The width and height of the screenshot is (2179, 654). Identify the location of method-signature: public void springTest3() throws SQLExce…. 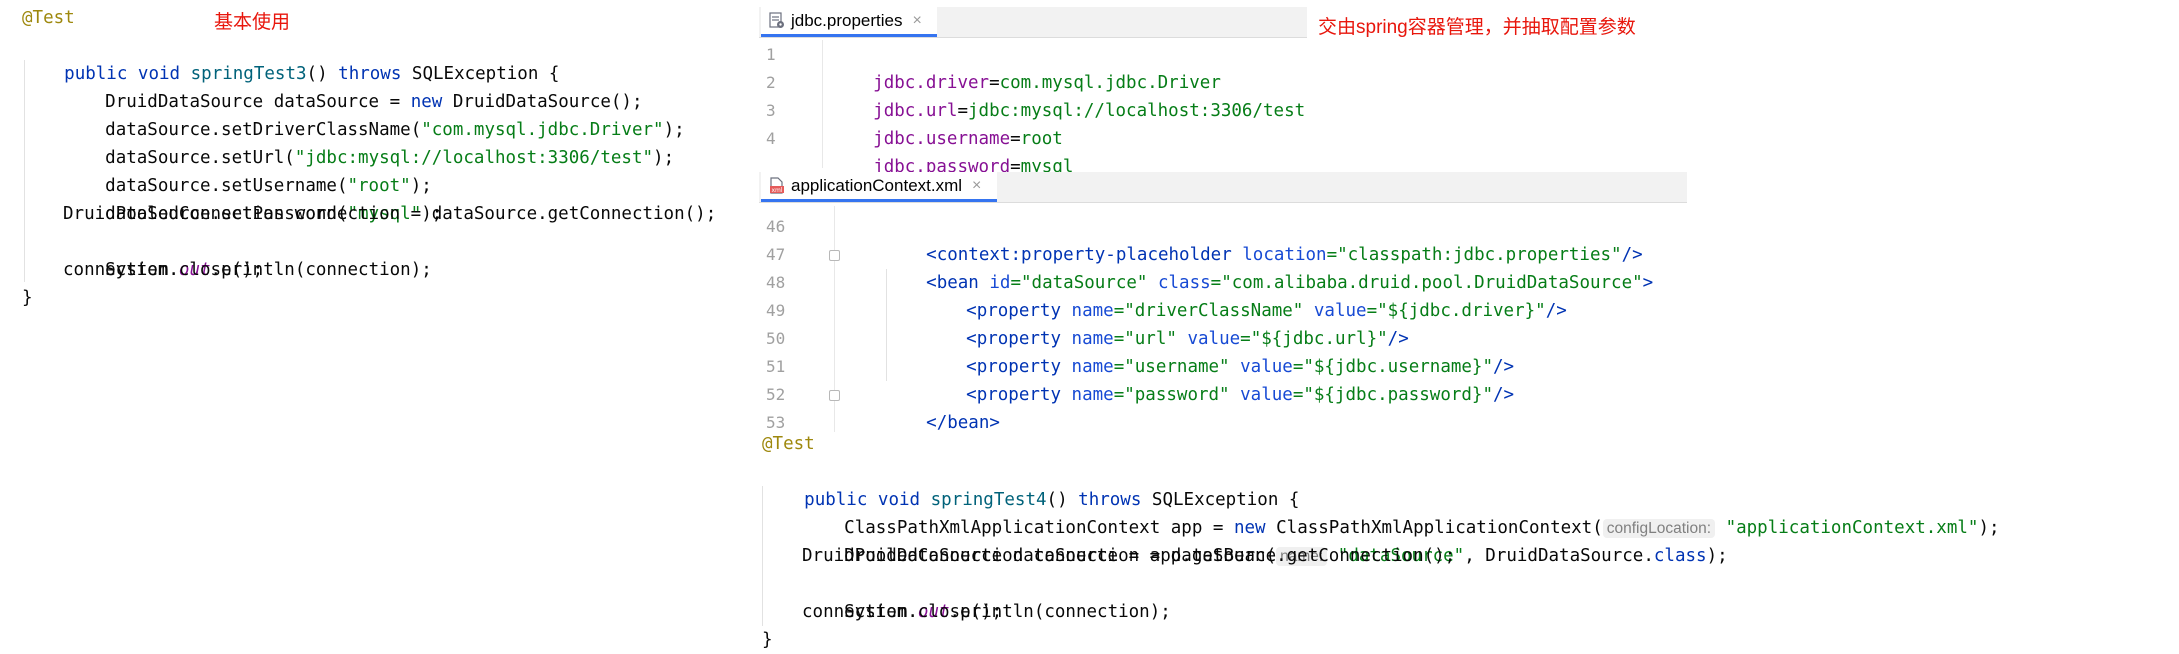
(290, 58).